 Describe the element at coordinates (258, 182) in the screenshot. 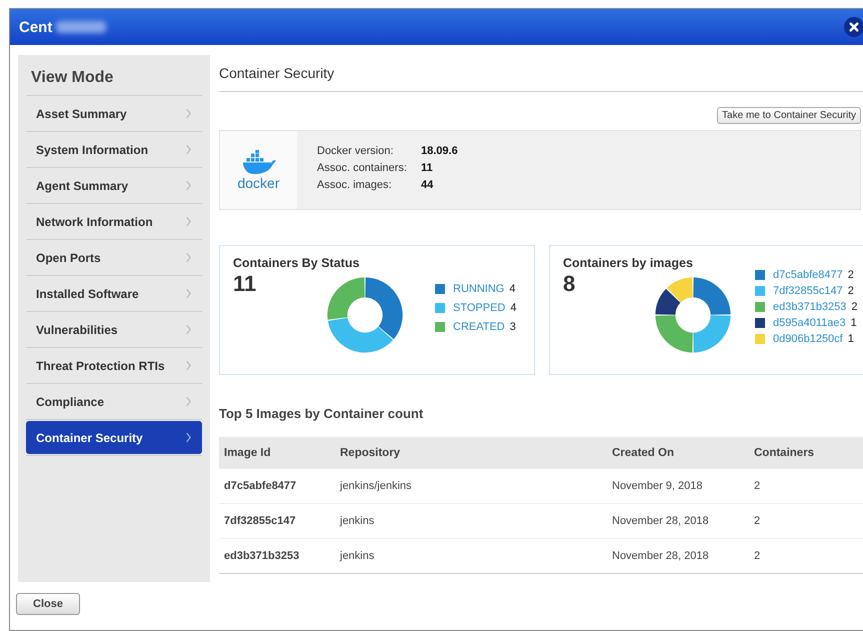

I see `logo-text: docker` at that location.